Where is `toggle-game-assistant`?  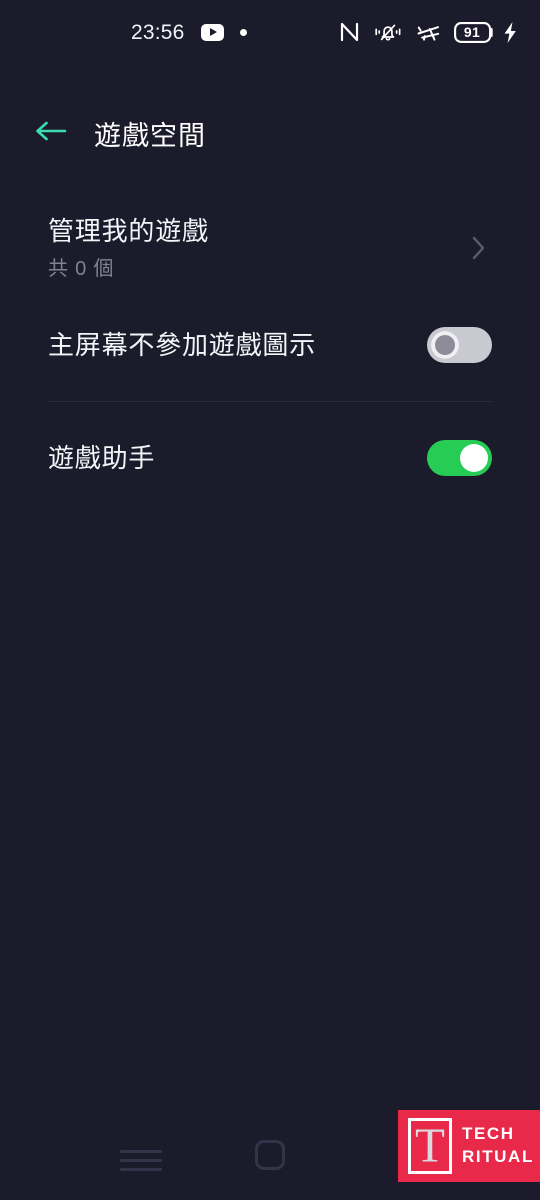
toggle-game-assistant is located at coordinates (459, 458).